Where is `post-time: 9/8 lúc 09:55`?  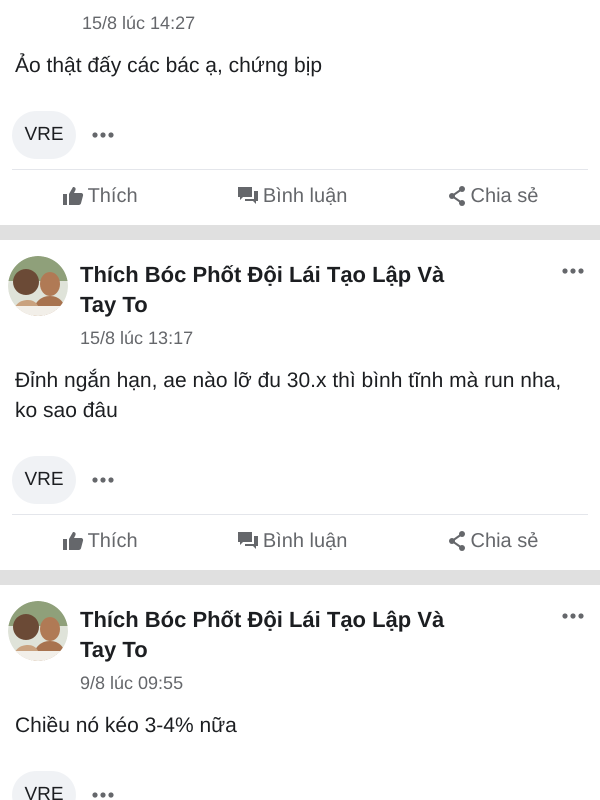 post-time: 9/8 lúc 09:55 is located at coordinates (132, 683).